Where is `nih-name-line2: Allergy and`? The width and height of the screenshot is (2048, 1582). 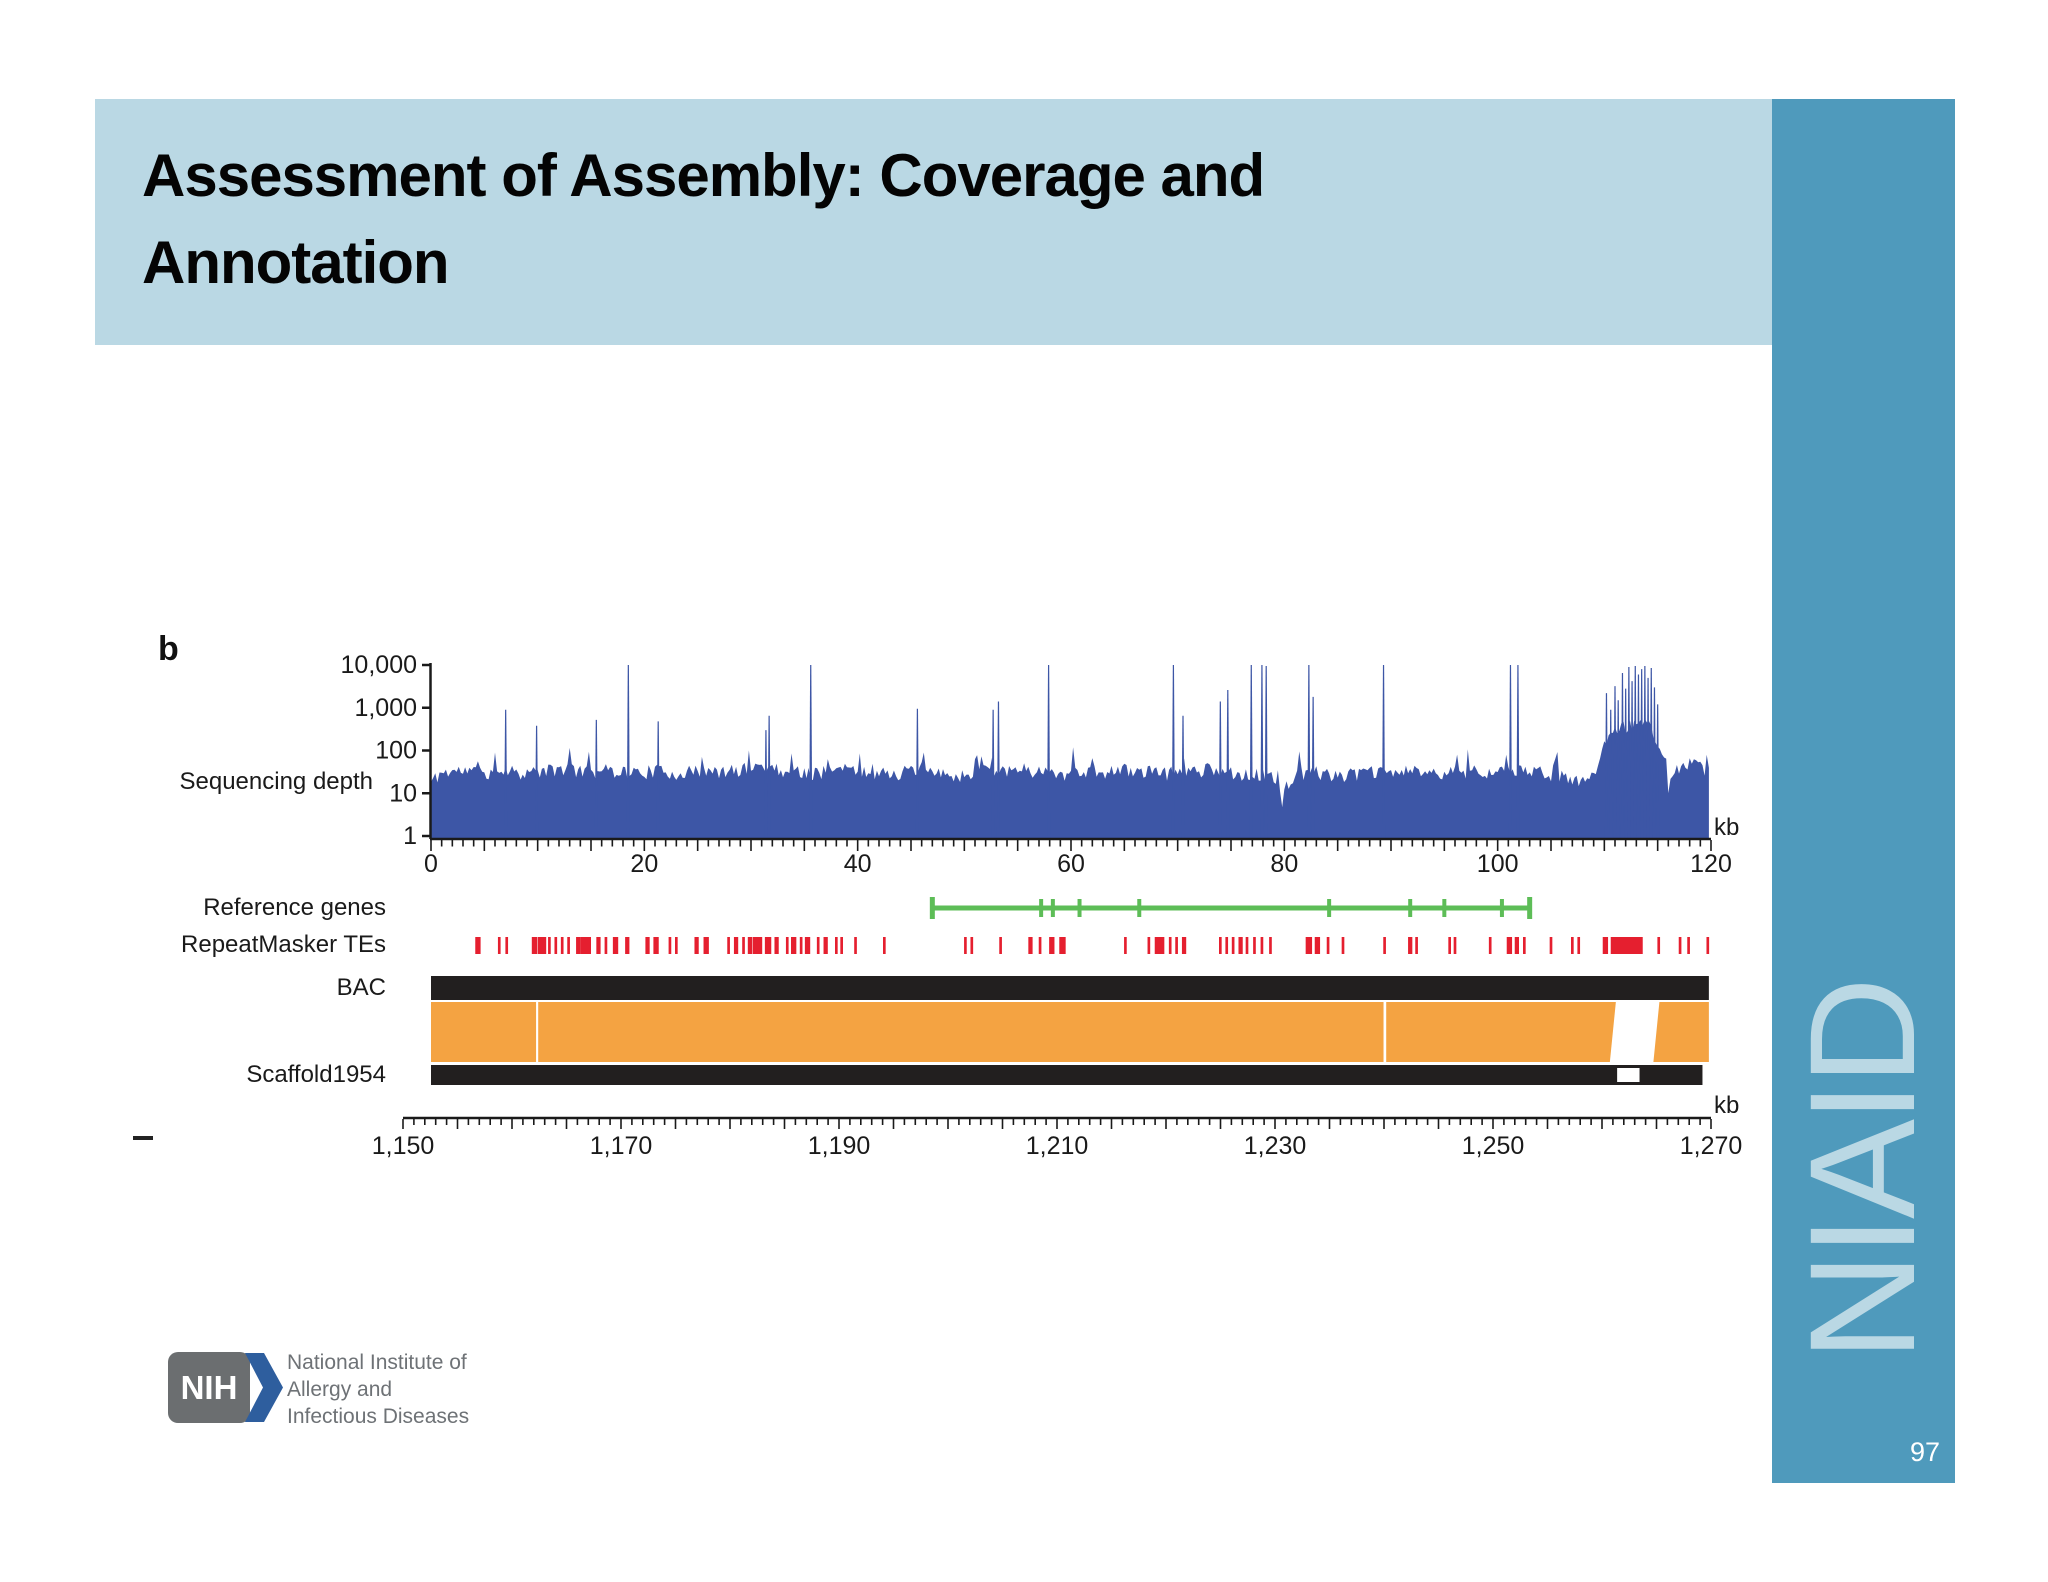 nih-name-line2: Allergy and is located at coordinates (340, 1389).